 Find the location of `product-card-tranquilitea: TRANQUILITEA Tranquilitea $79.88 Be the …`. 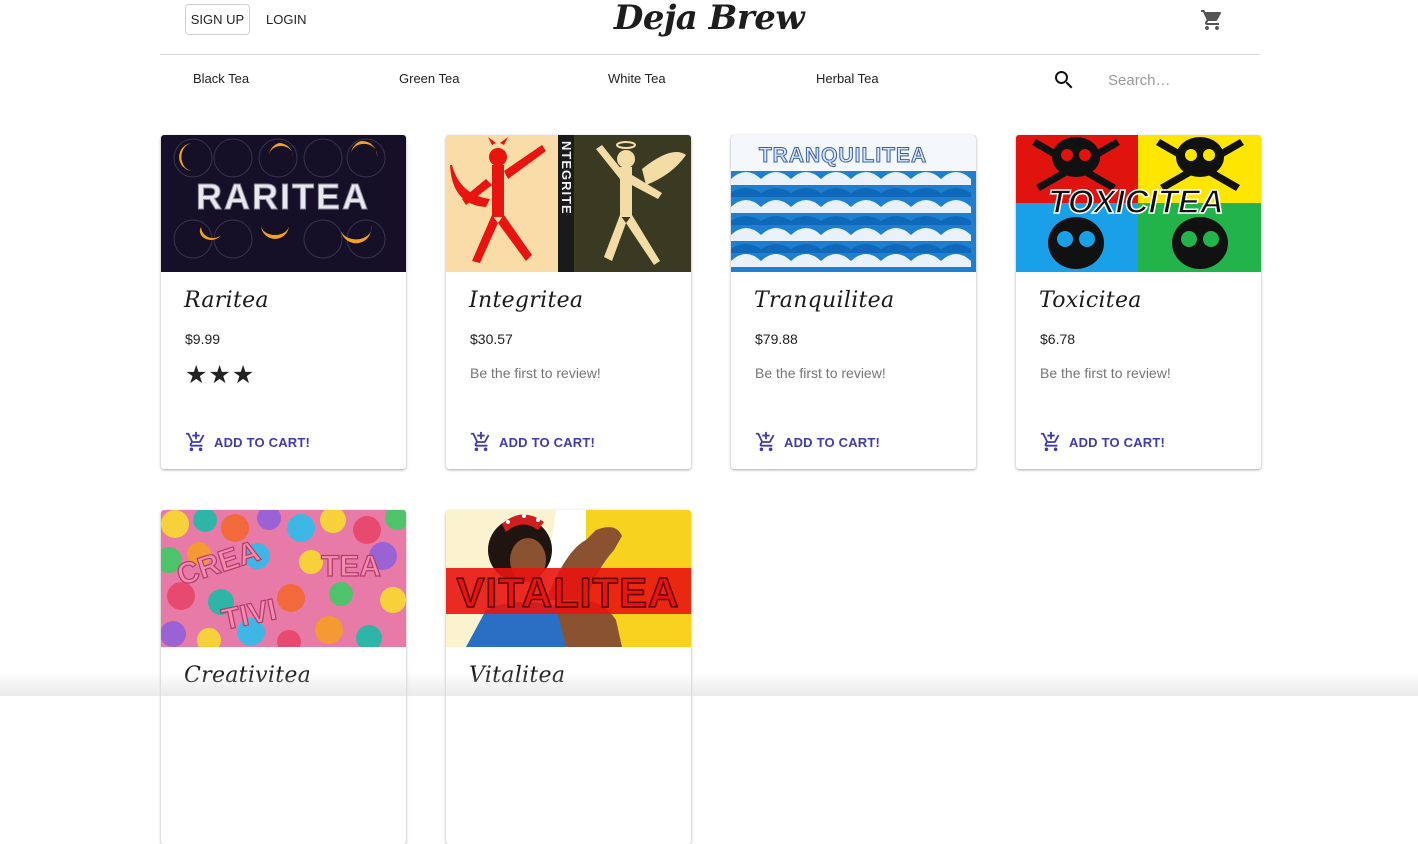

product-card-tranquilitea: TRANQUILITEA Tranquilitea $79.88 Be the … is located at coordinates (853, 302).